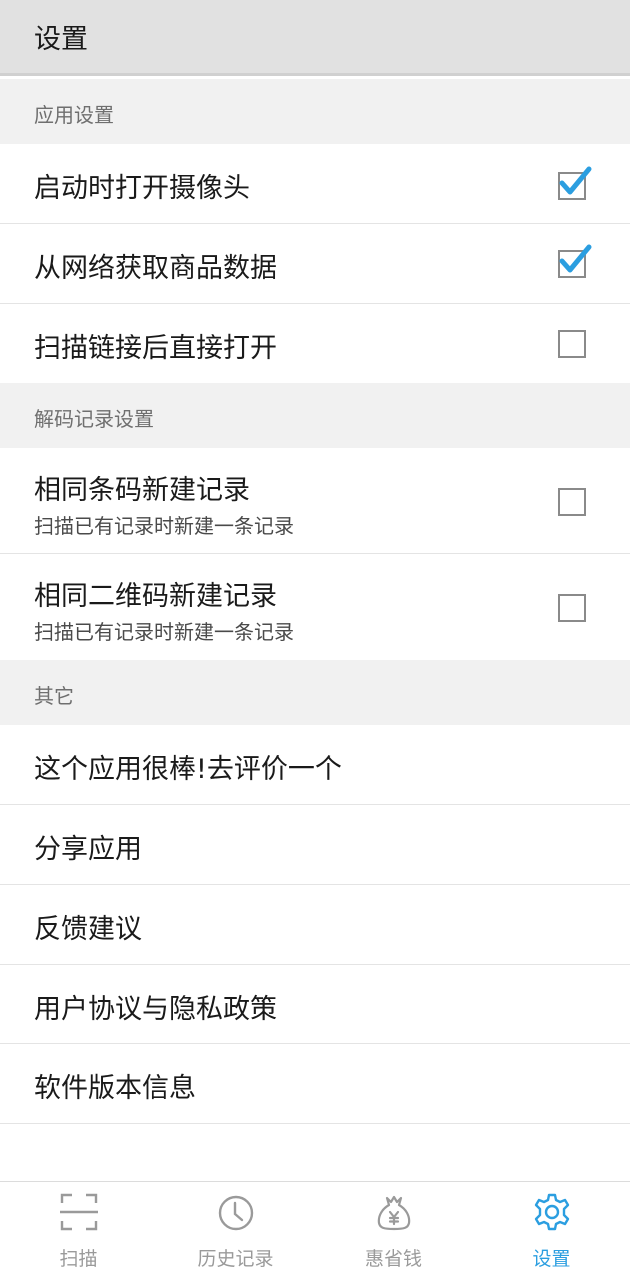 This screenshot has height=1280, width=630. I want to click on section-header-decode: 解码记录设置, so click(315, 415).